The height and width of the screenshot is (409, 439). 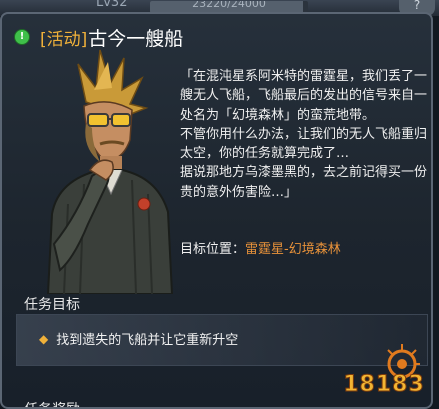 What do you see at coordinates (229, 5) in the screenshot?
I see `xp-text: 23220/24000` at bounding box center [229, 5].